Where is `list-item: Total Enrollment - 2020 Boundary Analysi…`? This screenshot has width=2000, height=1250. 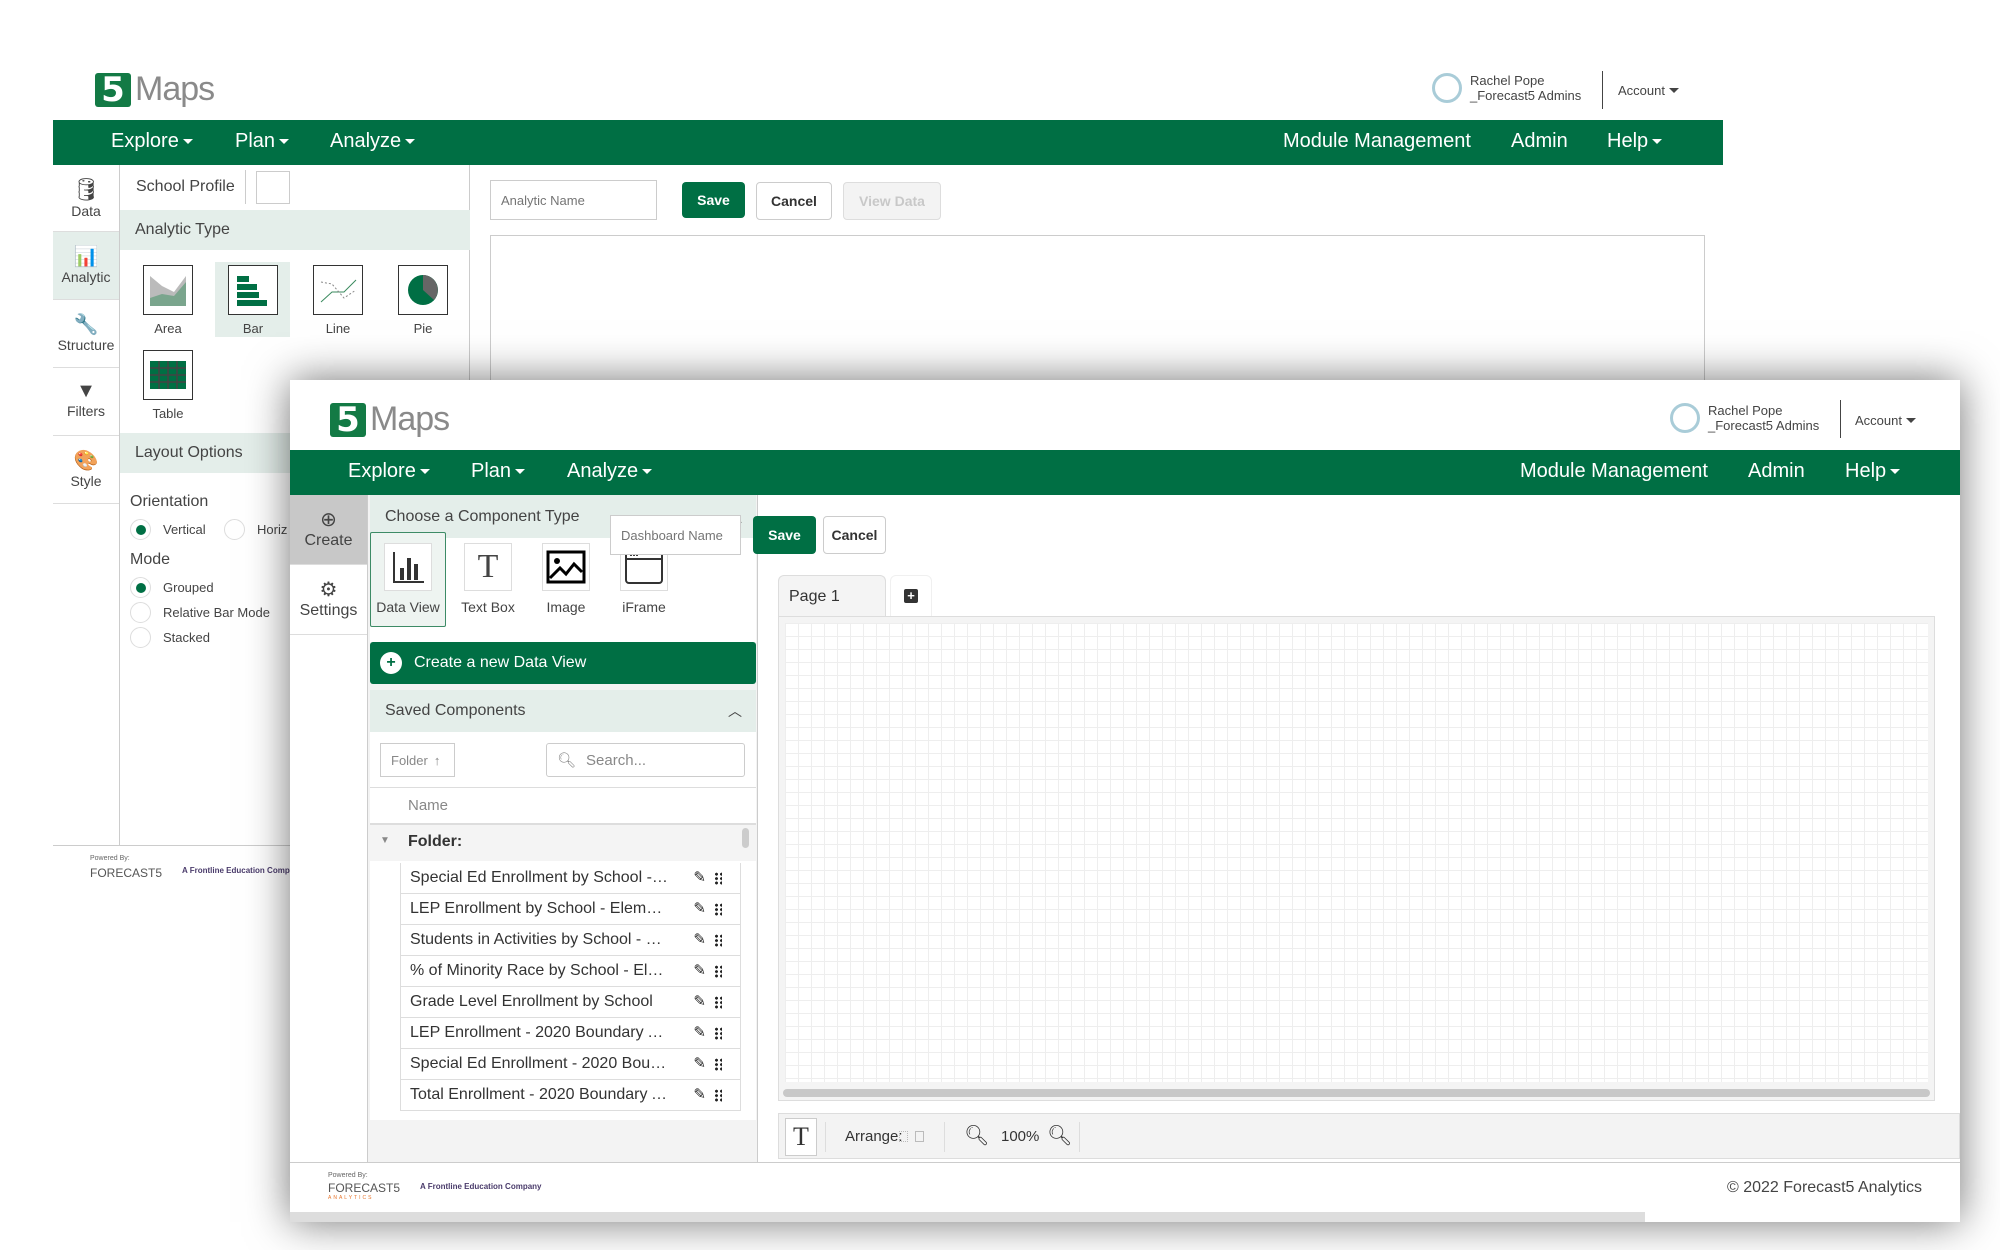
list-item: Total Enrollment - 2020 Boundary Analysi… is located at coordinates (570, 1095).